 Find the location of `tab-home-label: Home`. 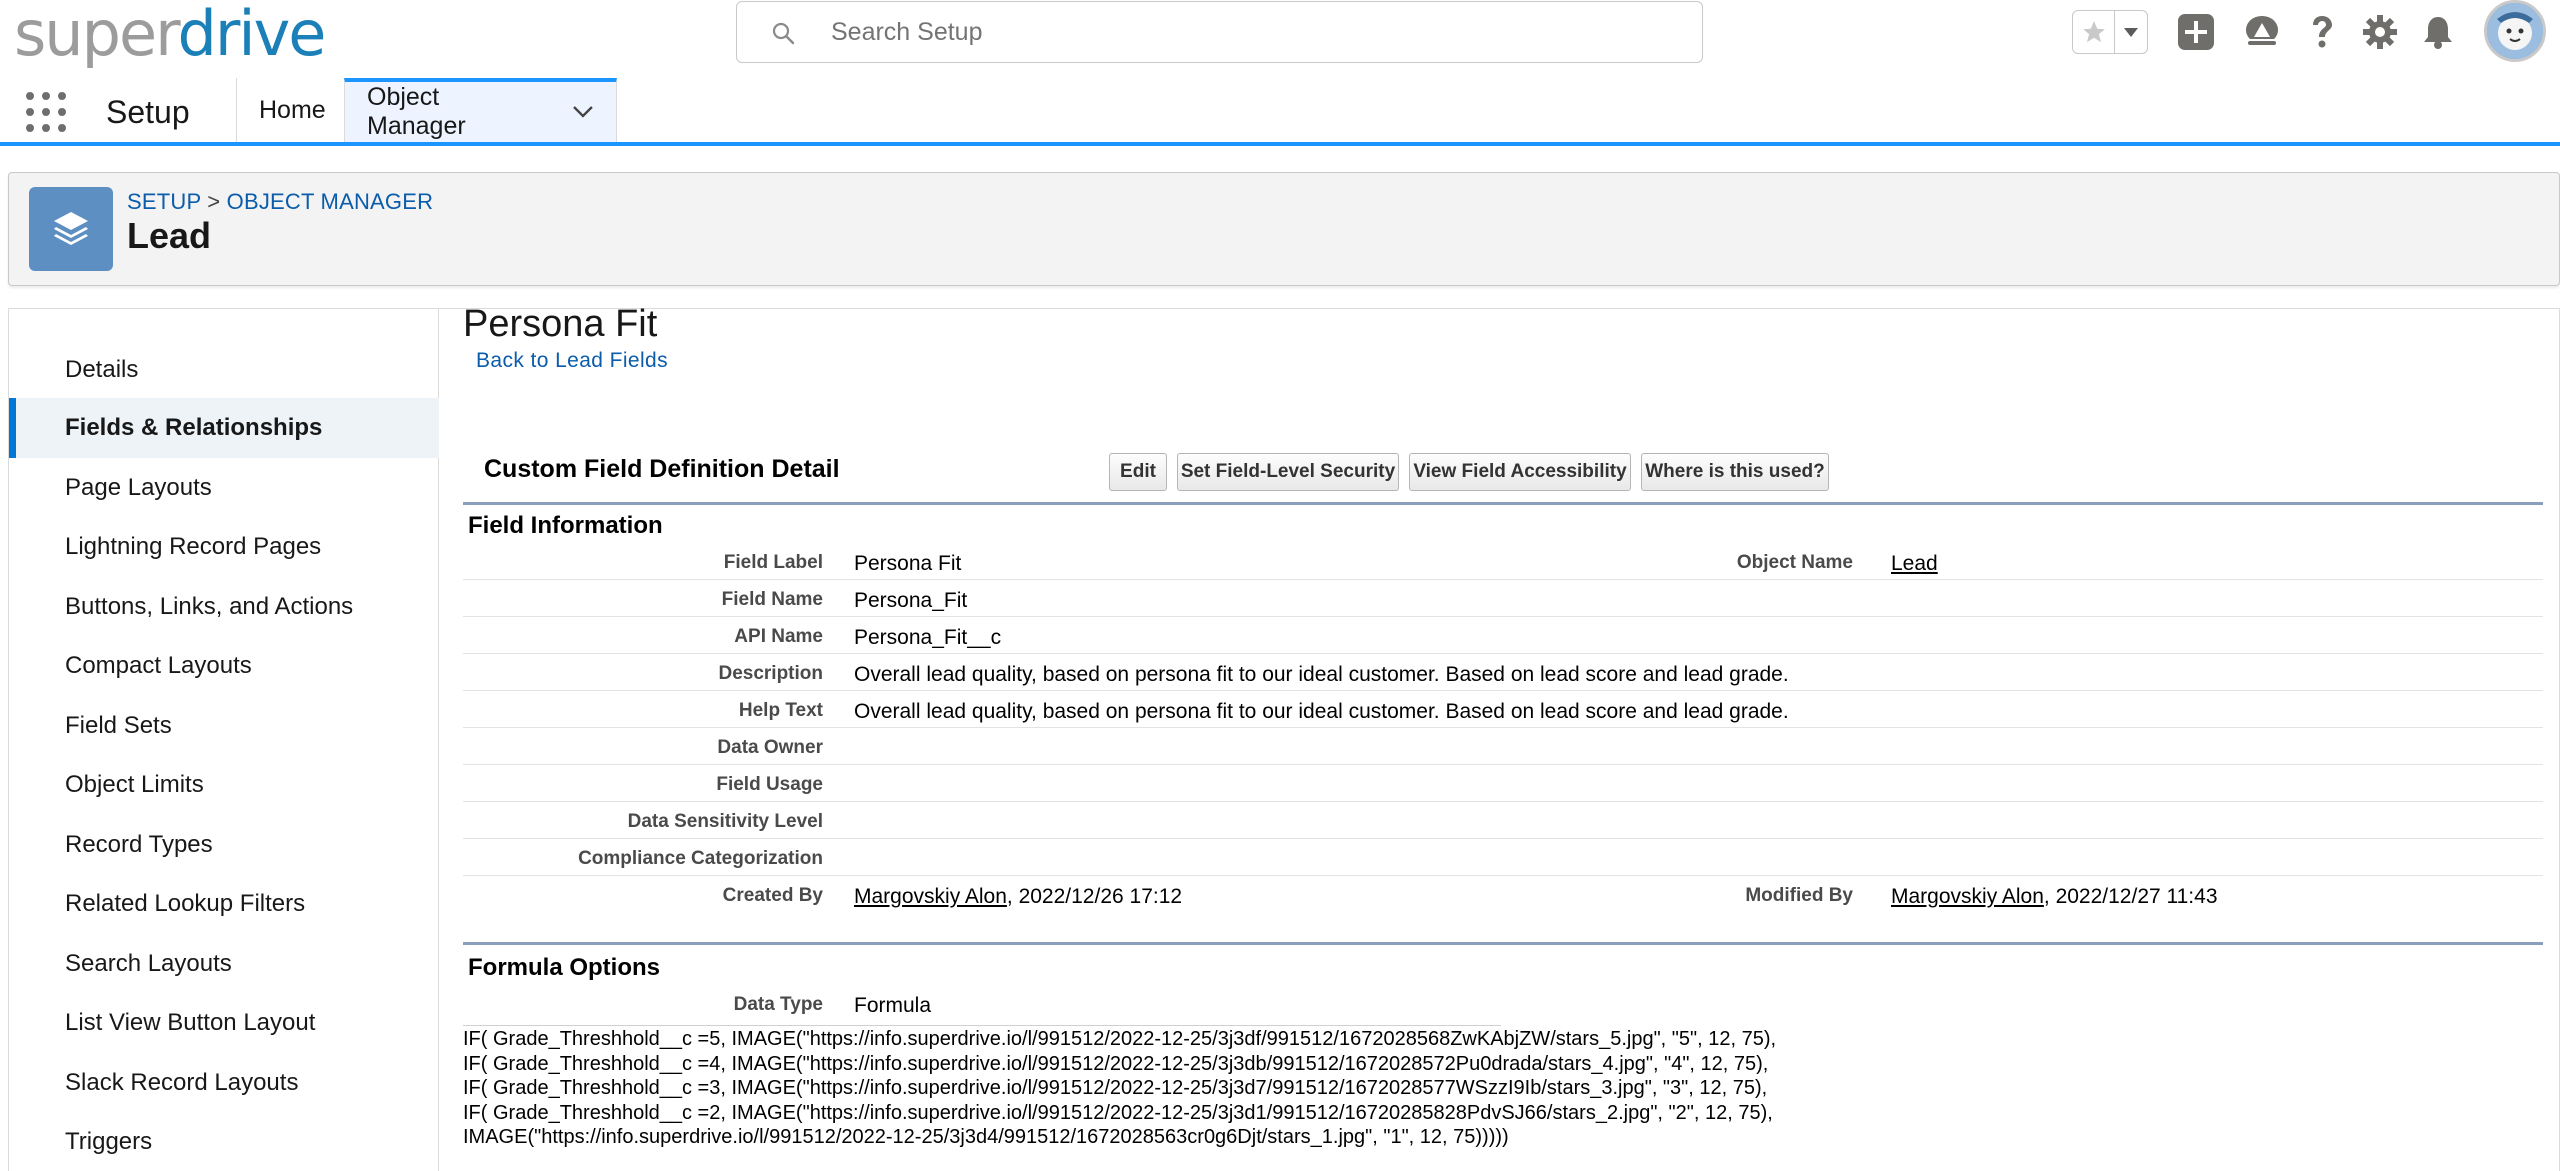

tab-home-label: Home is located at coordinates (292, 109).